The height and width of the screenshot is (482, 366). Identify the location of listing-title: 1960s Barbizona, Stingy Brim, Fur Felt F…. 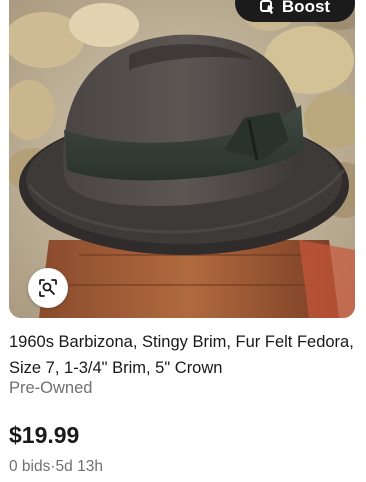
(181, 355).